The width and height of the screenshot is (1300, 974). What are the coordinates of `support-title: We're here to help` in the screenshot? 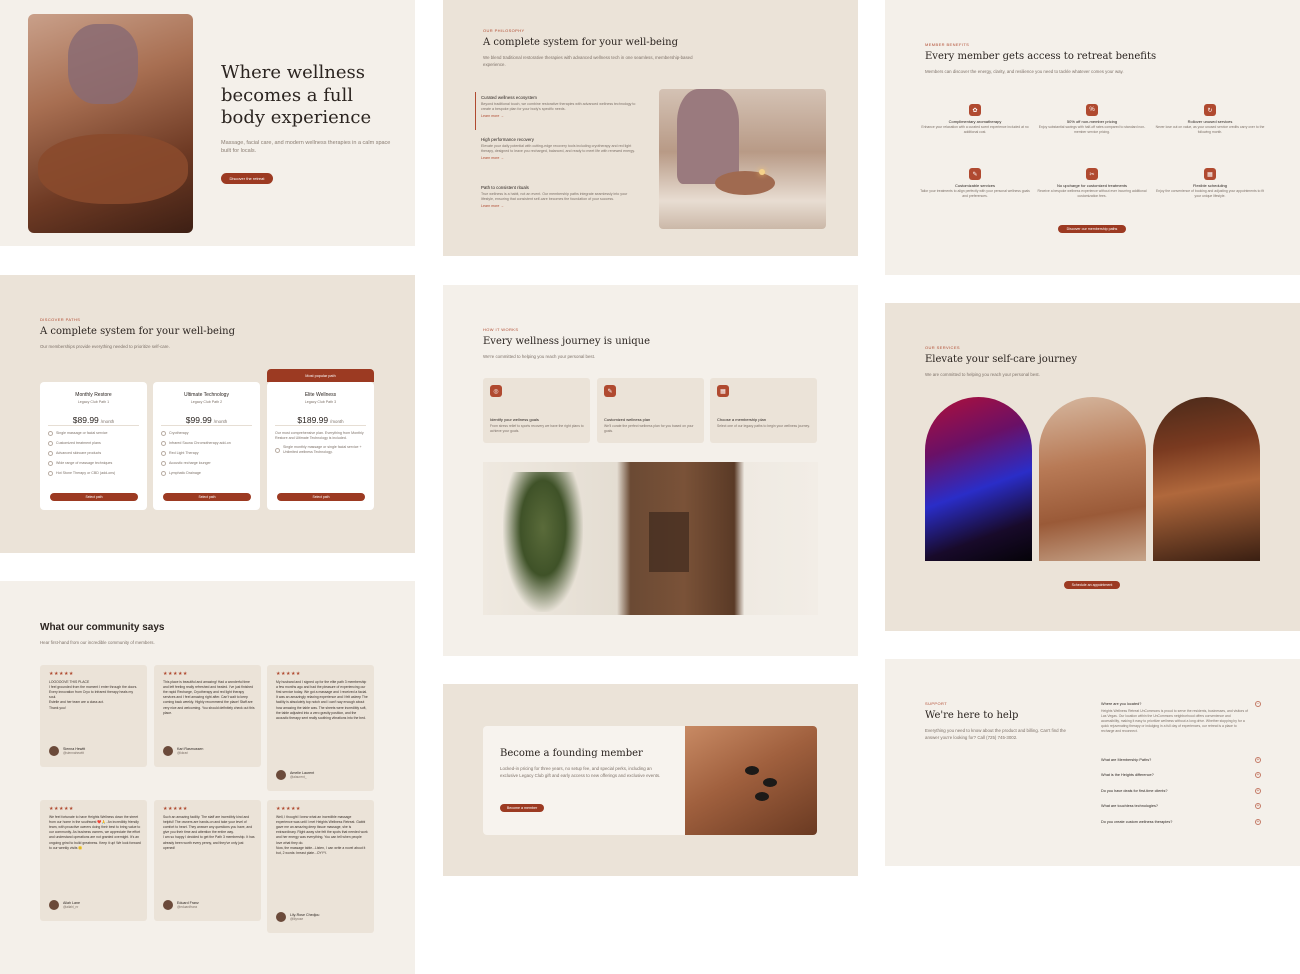 It's located at (972, 715).